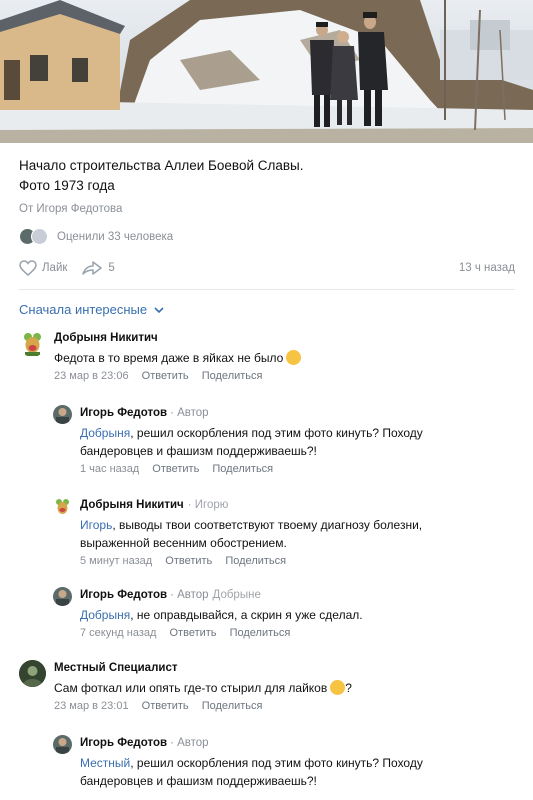  What do you see at coordinates (118, 633) in the screenshot?
I see `comment-date: 7 секунд назад` at bounding box center [118, 633].